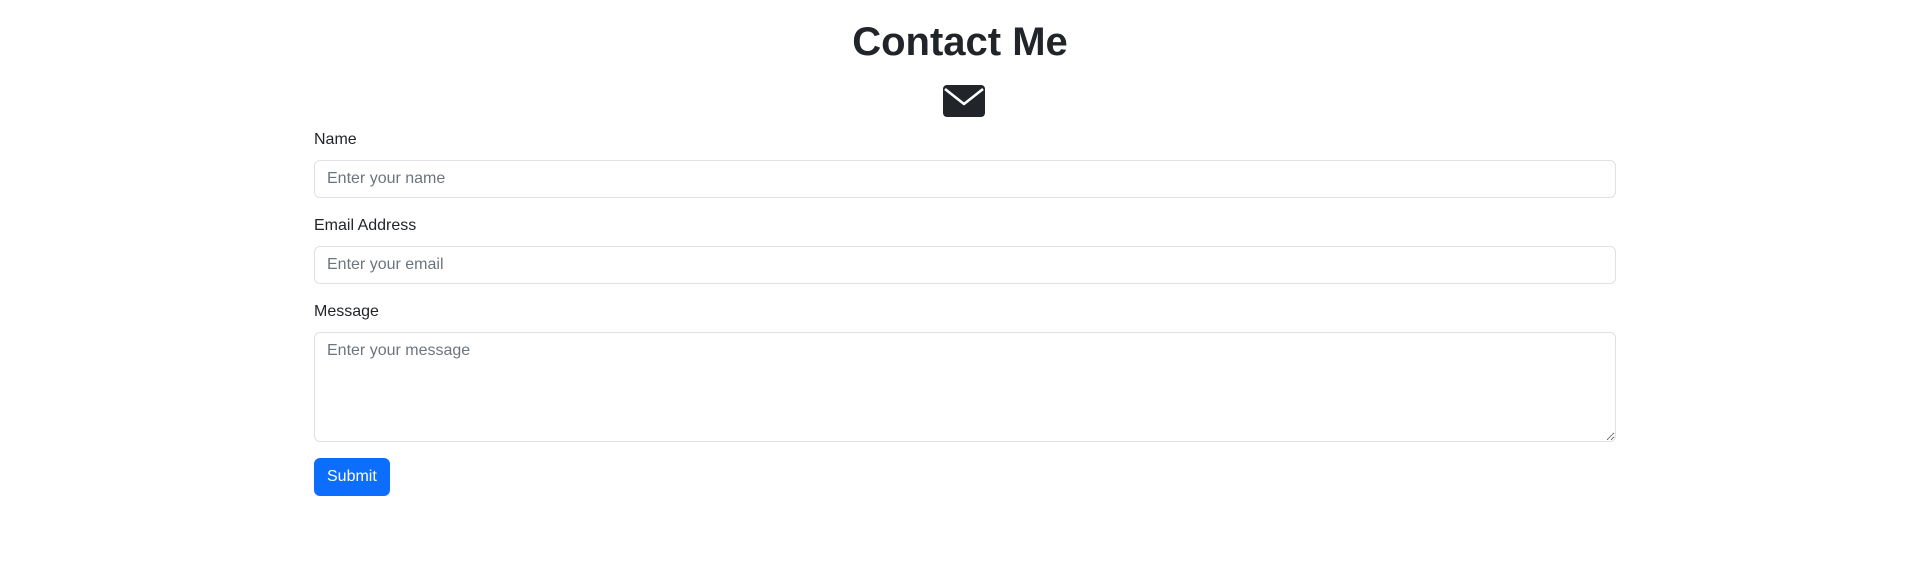 The width and height of the screenshot is (1920, 573). What do you see at coordinates (365, 225) in the screenshot?
I see `email-label: Email Address` at bounding box center [365, 225].